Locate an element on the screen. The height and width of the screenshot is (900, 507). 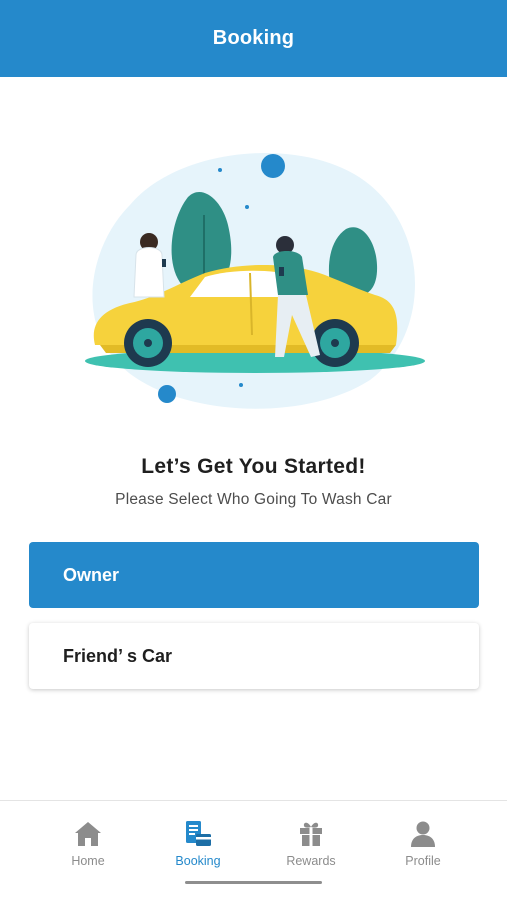
tab-home-label: Home is located at coordinates (88, 861).